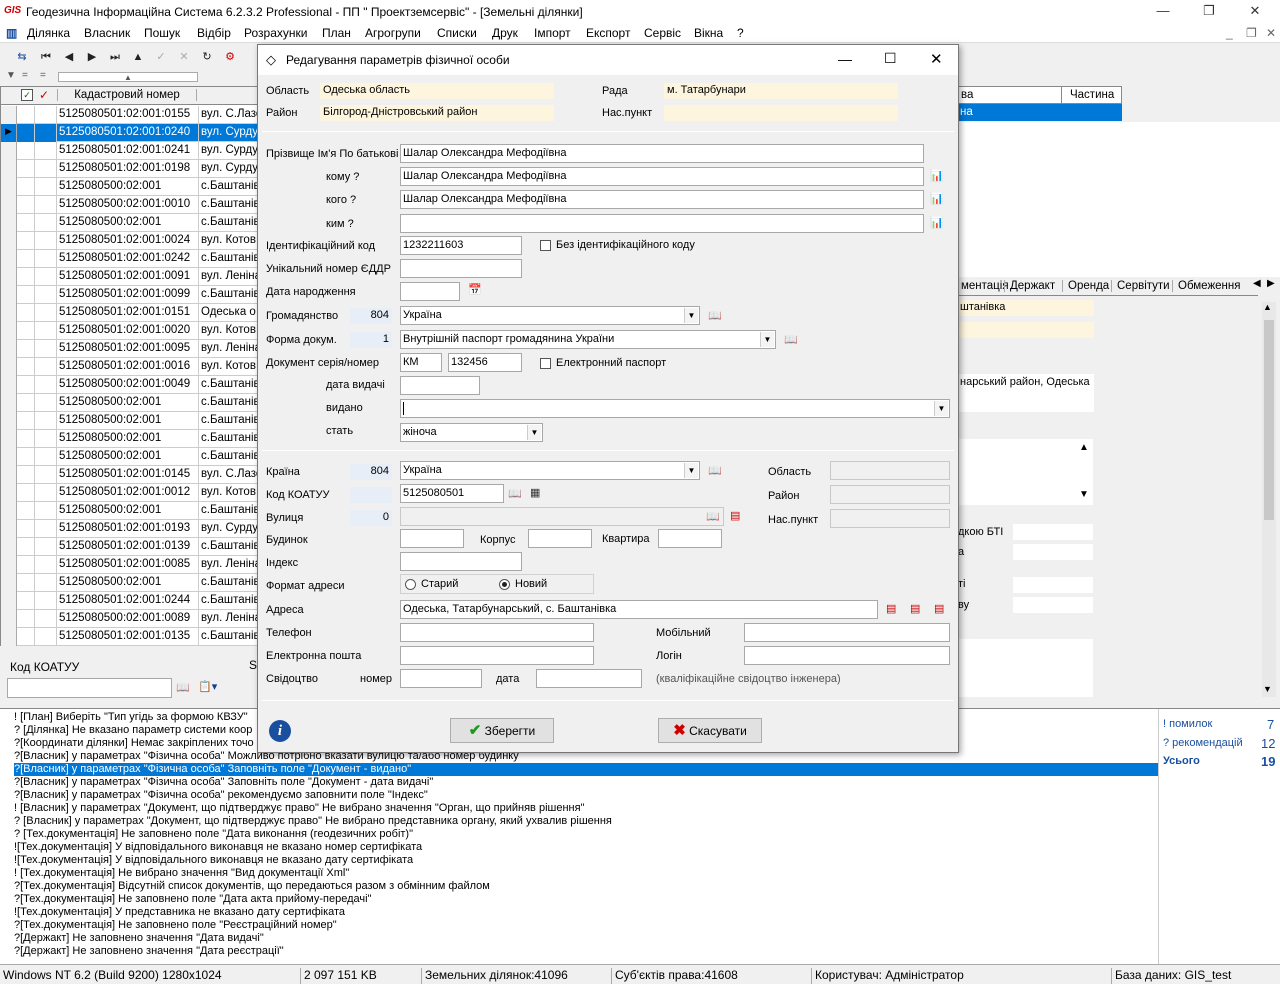 The width and height of the screenshot is (1280, 984). What do you see at coordinates (560, 538) in the screenshot?
I see `korpus-input` at bounding box center [560, 538].